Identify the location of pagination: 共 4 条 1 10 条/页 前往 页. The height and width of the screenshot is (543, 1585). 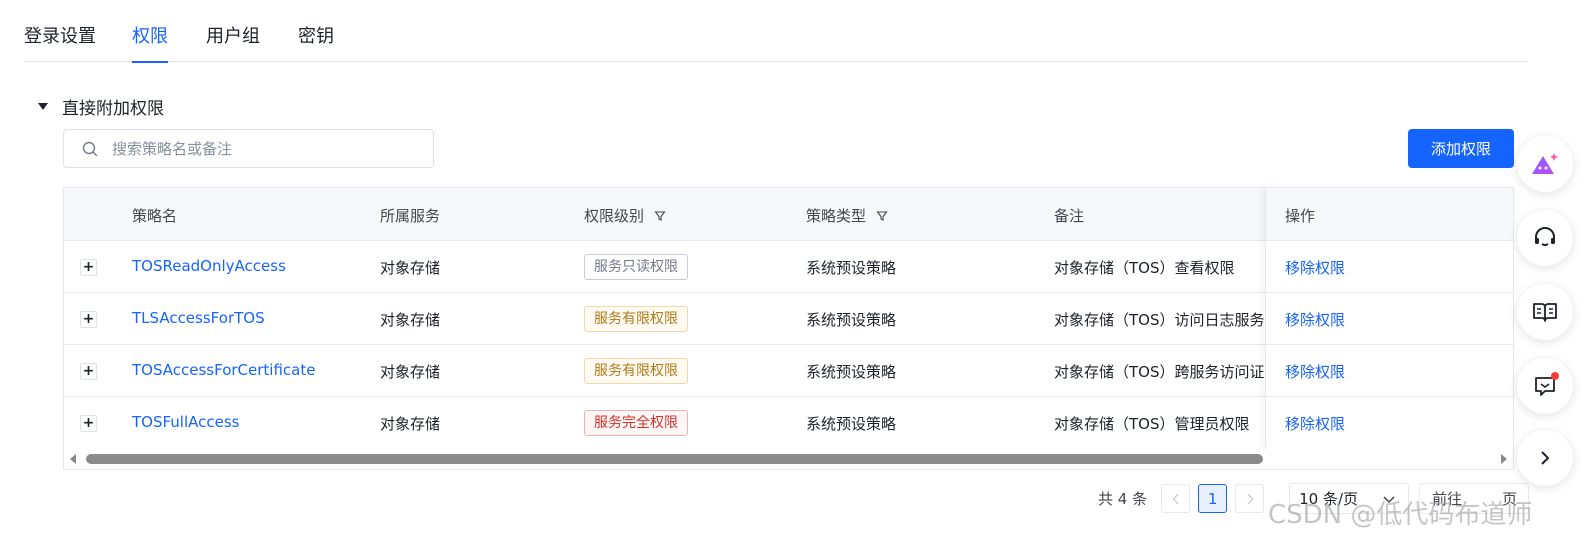
(1314, 498).